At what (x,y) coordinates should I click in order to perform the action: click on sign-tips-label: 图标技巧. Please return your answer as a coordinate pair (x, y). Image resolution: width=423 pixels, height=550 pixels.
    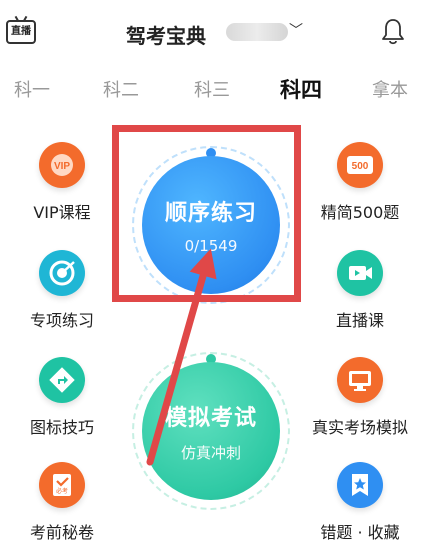
    Looking at the image, I should click on (61, 427).